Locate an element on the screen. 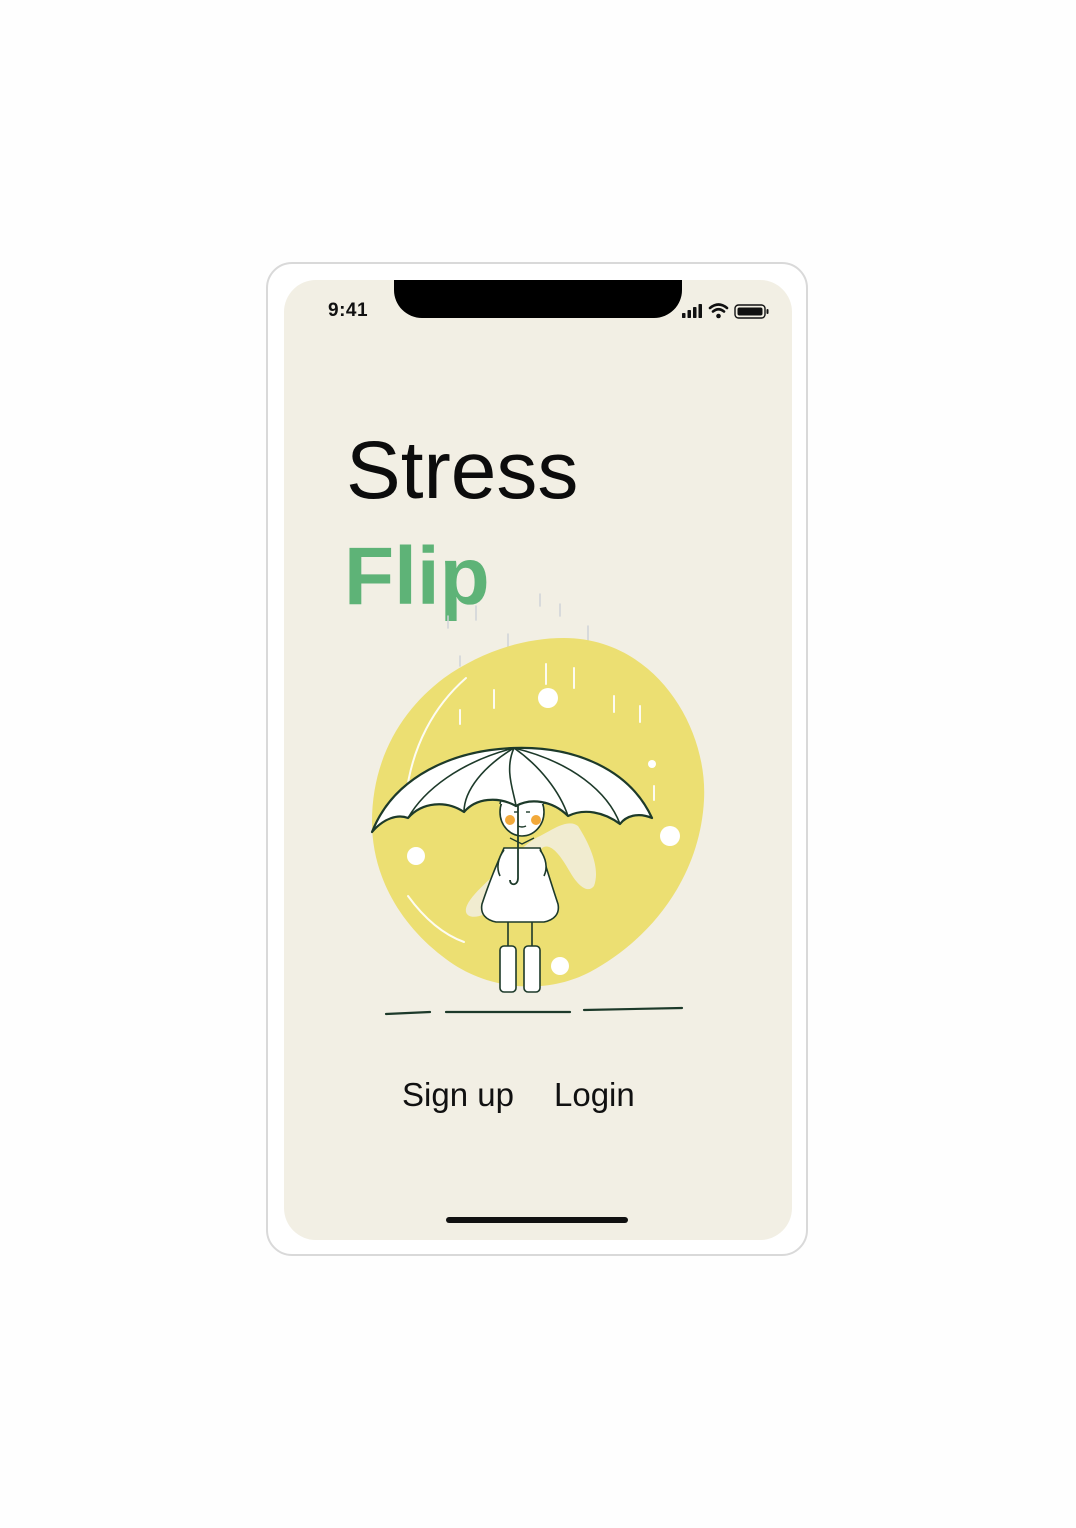 Image resolution: width=1076 pixels, height=1528 pixels. device-notch is located at coordinates (538, 299).